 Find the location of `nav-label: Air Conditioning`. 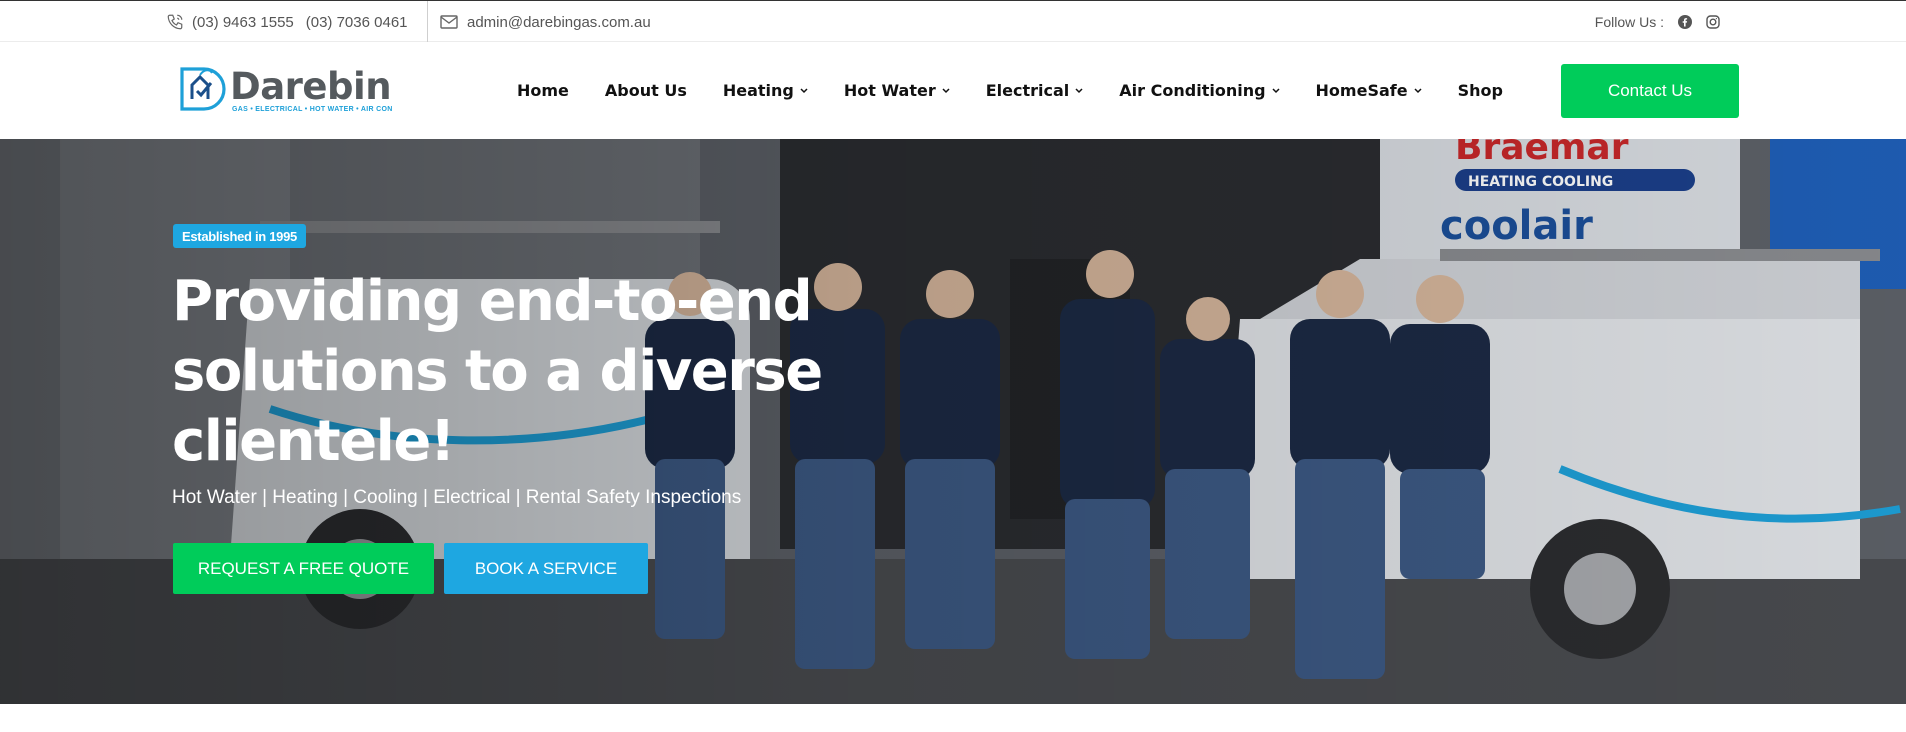

nav-label: Air Conditioning is located at coordinates (1192, 90).